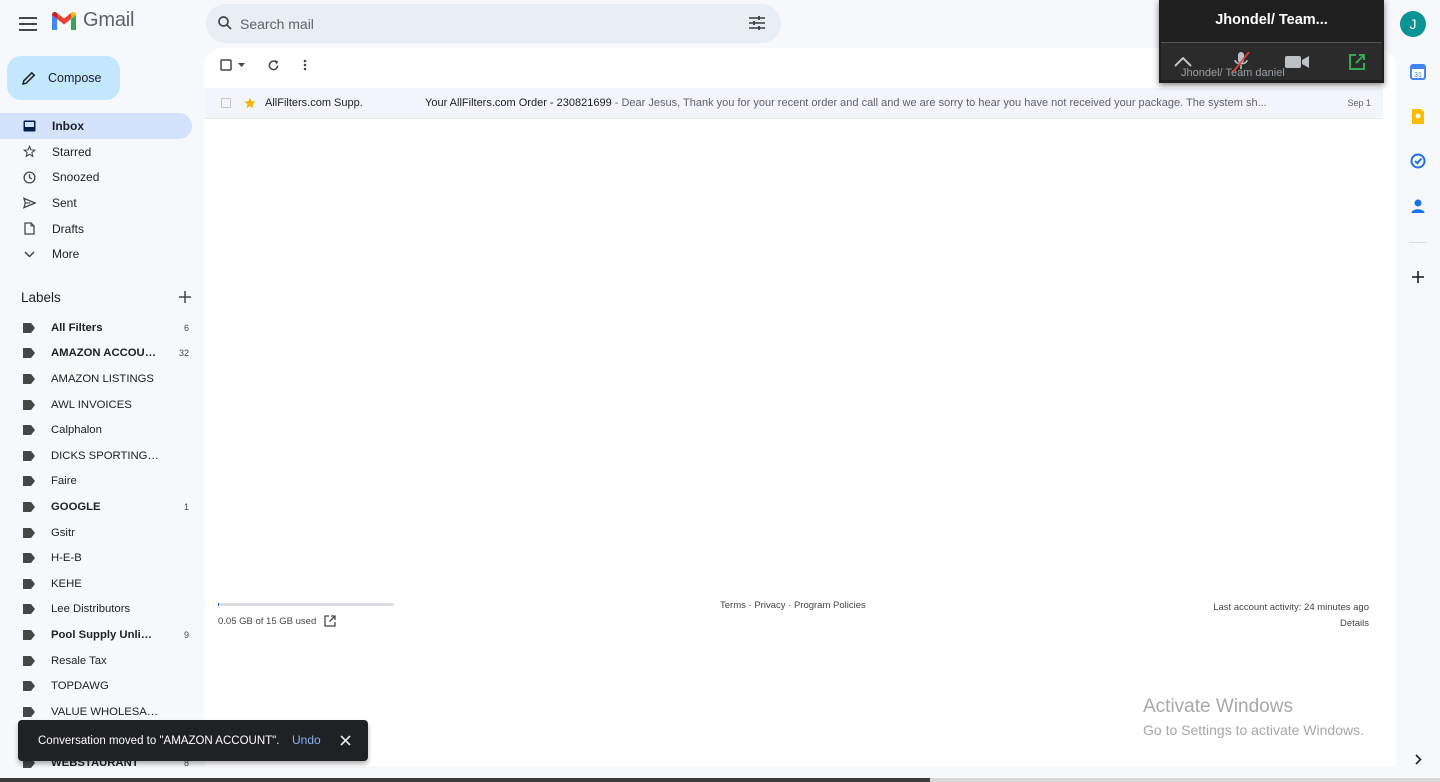  Describe the element at coordinates (102, 686) in the screenshot. I see `label-item: TOPDAWG` at that location.